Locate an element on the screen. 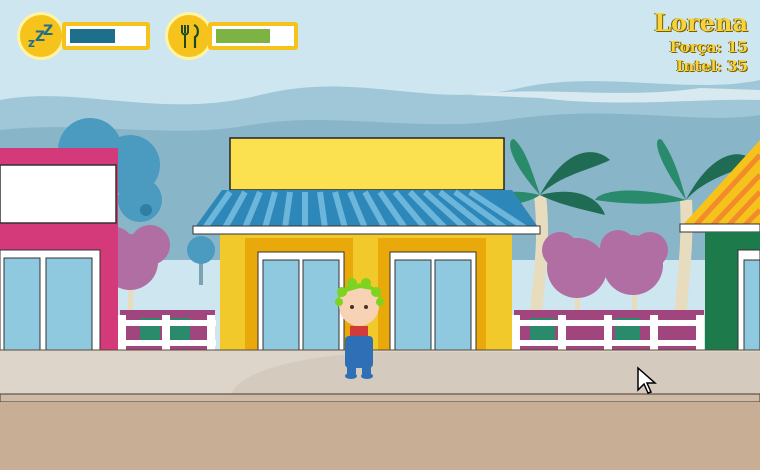 The image size is (760, 470). sleep-badge: z Z Z is located at coordinates (41, 36).